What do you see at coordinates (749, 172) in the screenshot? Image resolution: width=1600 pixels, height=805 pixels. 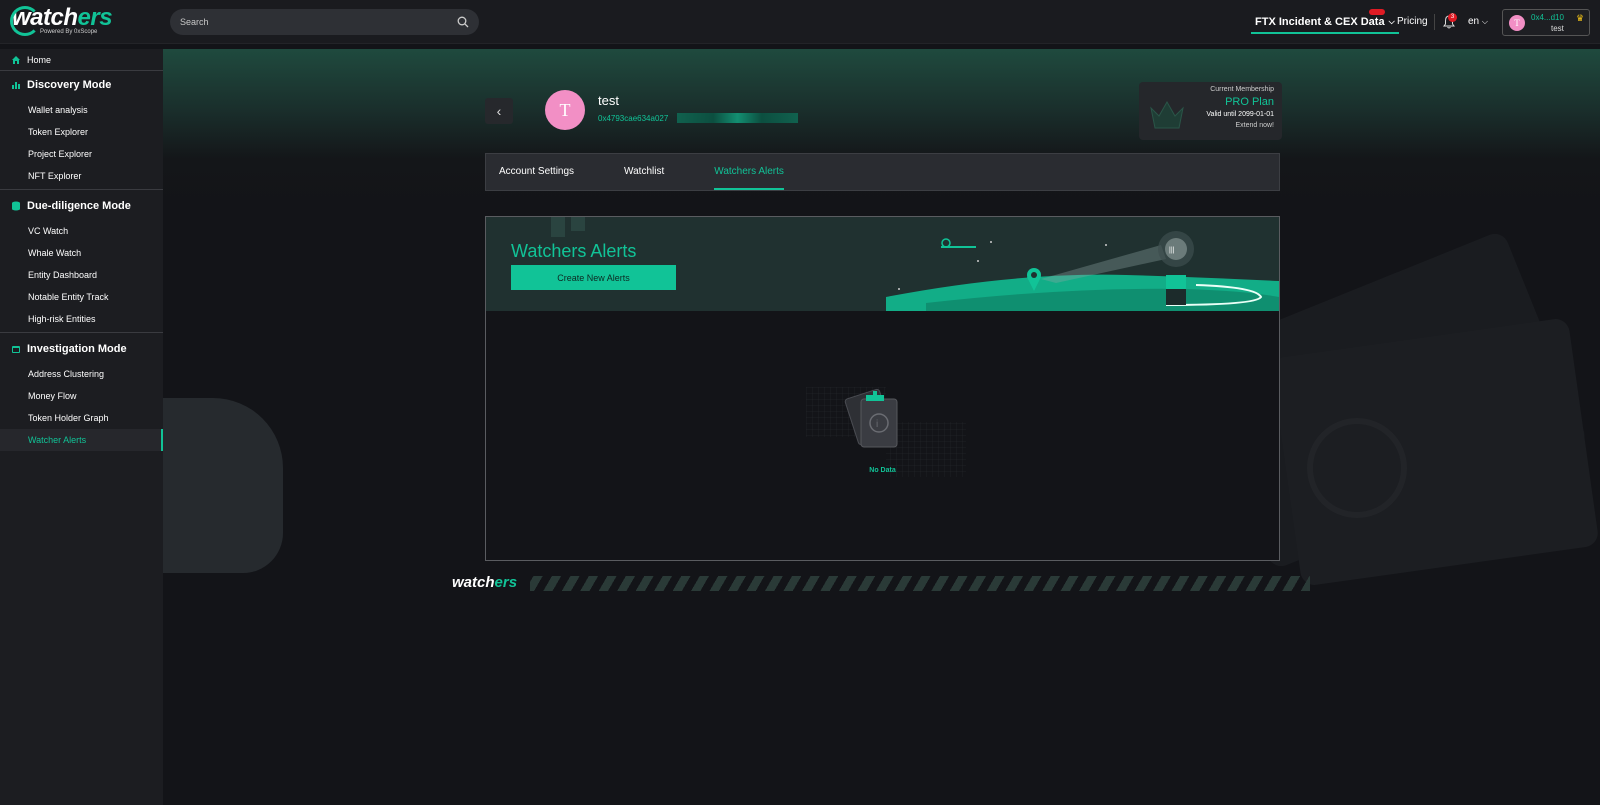 I see `tab-watchers-alerts: Watchers Alerts` at bounding box center [749, 172].